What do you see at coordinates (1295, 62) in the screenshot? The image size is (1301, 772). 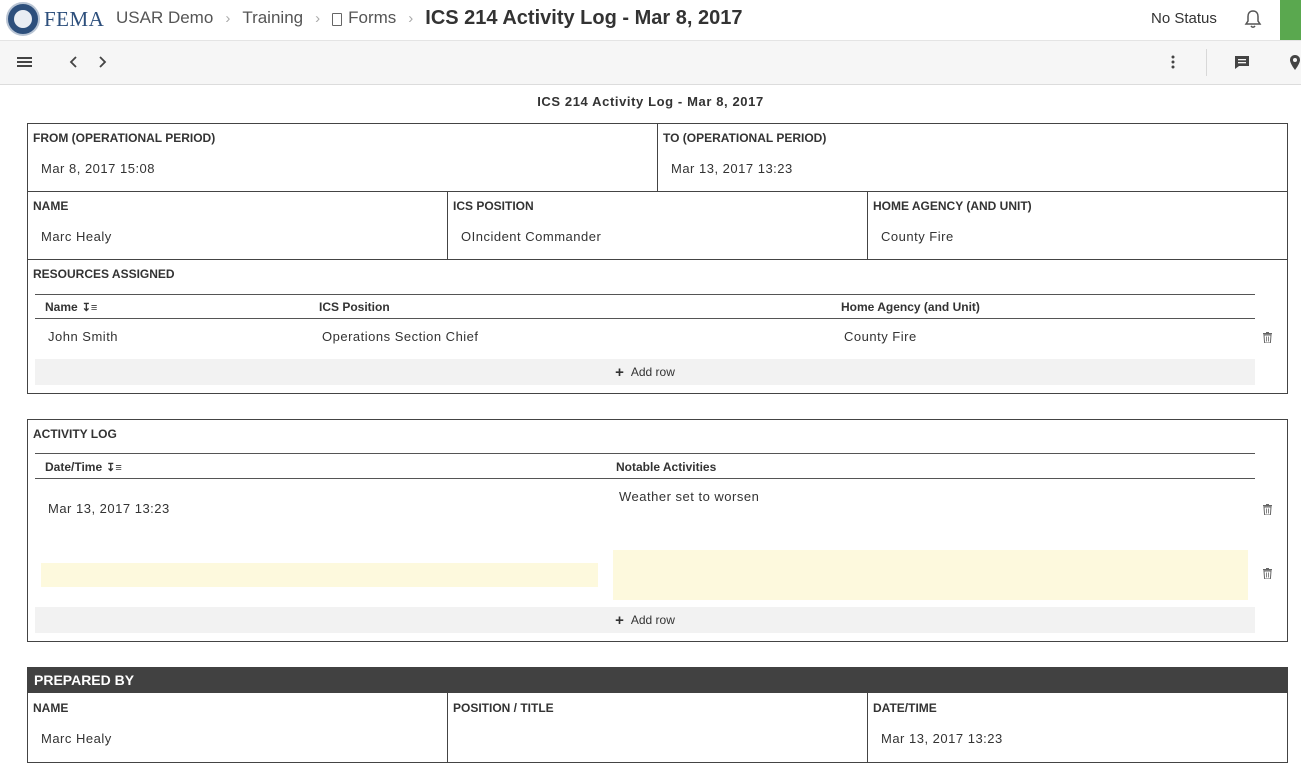 I see `location-pin-icon` at bounding box center [1295, 62].